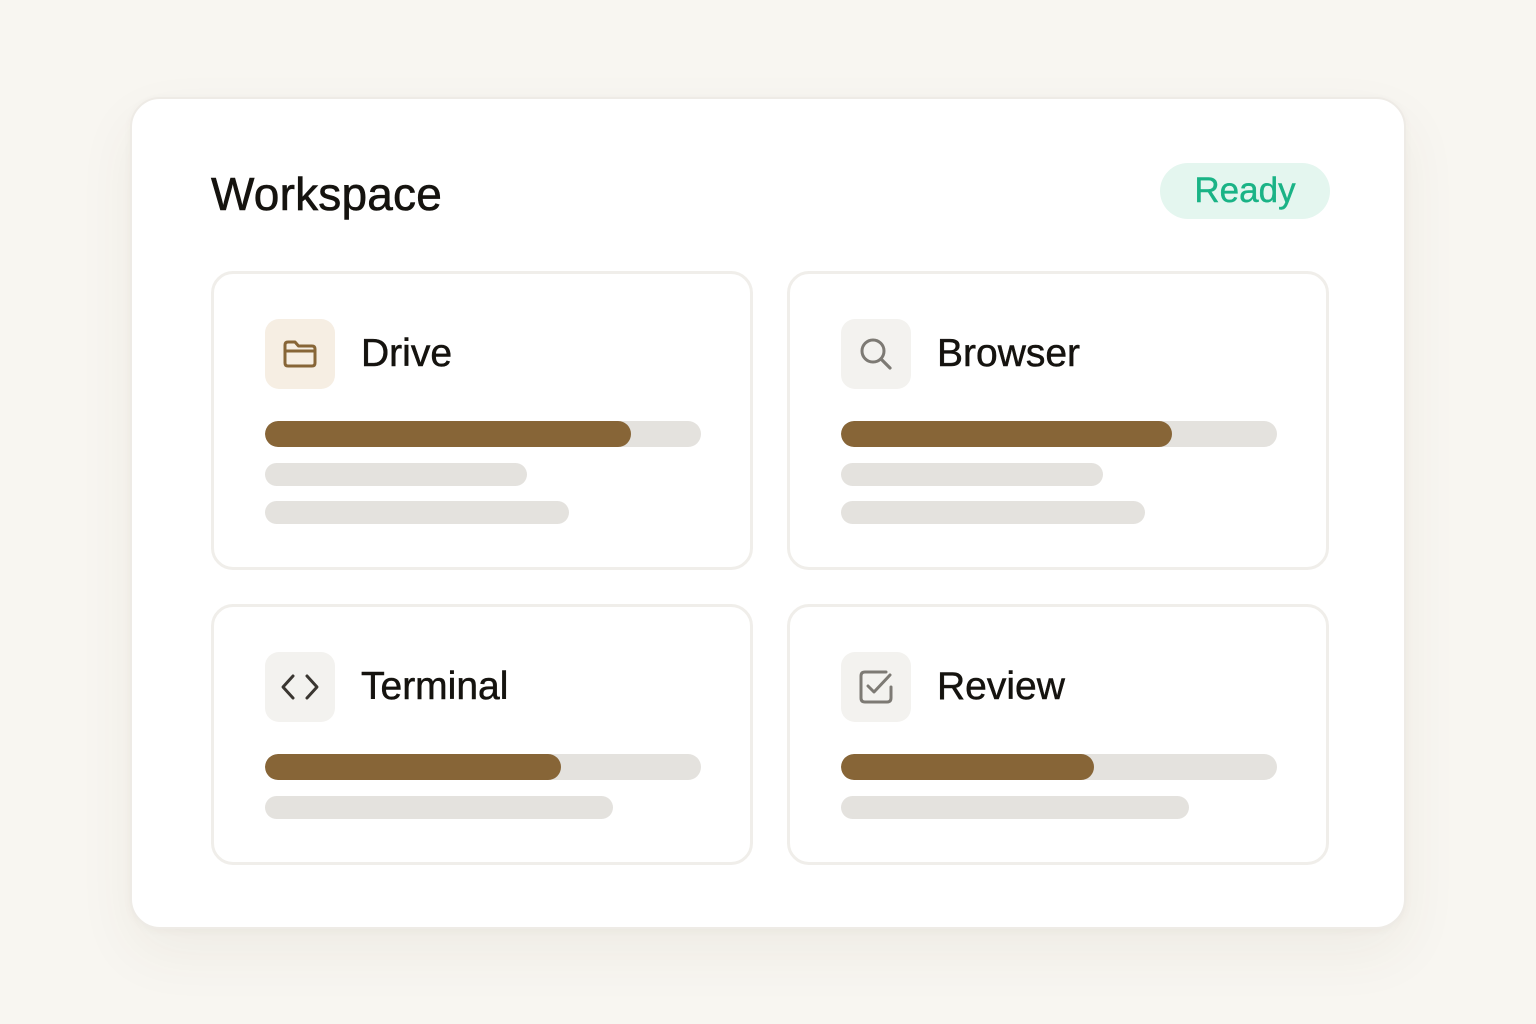 This screenshot has height=1024, width=1536. What do you see at coordinates (876, 687) in the screenshot?
I see `checkbox-icon` at bounding box center [876, 687].